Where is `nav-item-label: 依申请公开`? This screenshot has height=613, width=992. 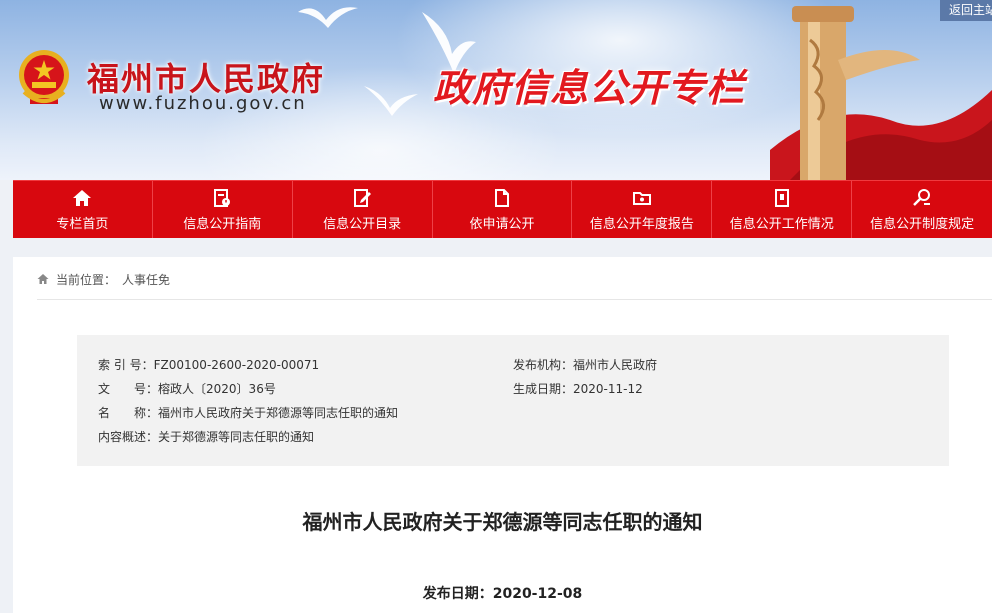 nav-item-label: 依申请公开 is located at coordinates (502, 224).